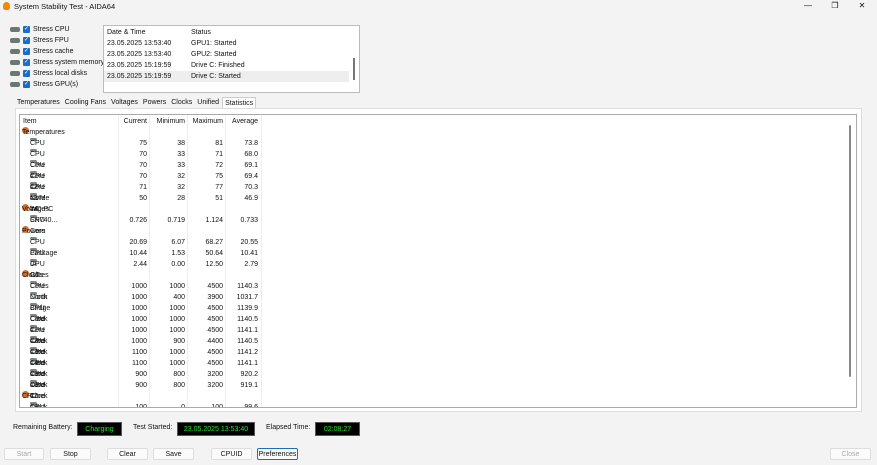 Image resolution: width=877 pixels, height=465 pixels. Describe the element at coordinates (24, 454) in the screenshot. I see `start-button: Start` at that location.